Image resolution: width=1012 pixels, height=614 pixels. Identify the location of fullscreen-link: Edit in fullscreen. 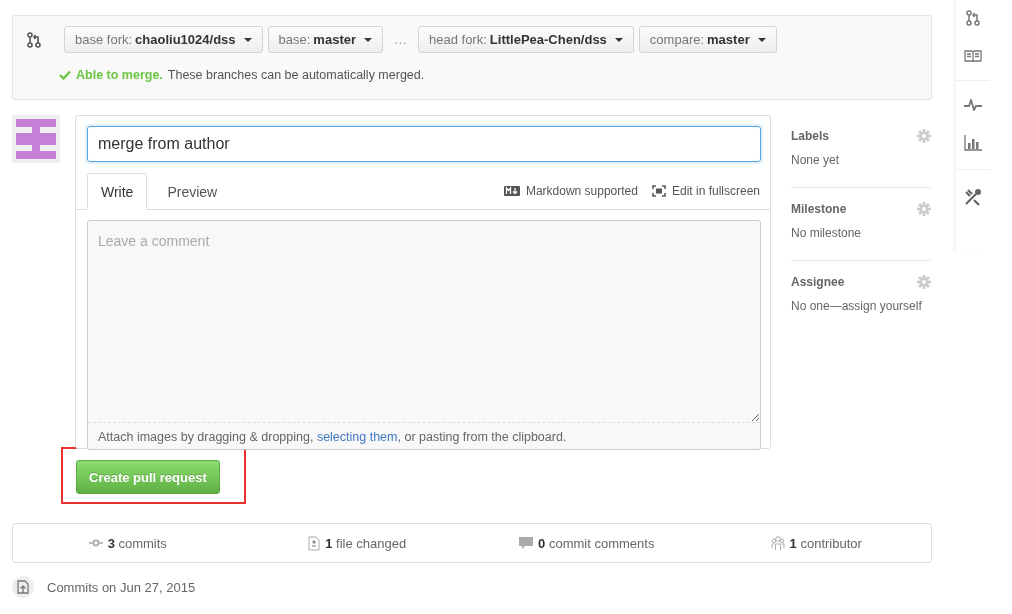
(715, 191).